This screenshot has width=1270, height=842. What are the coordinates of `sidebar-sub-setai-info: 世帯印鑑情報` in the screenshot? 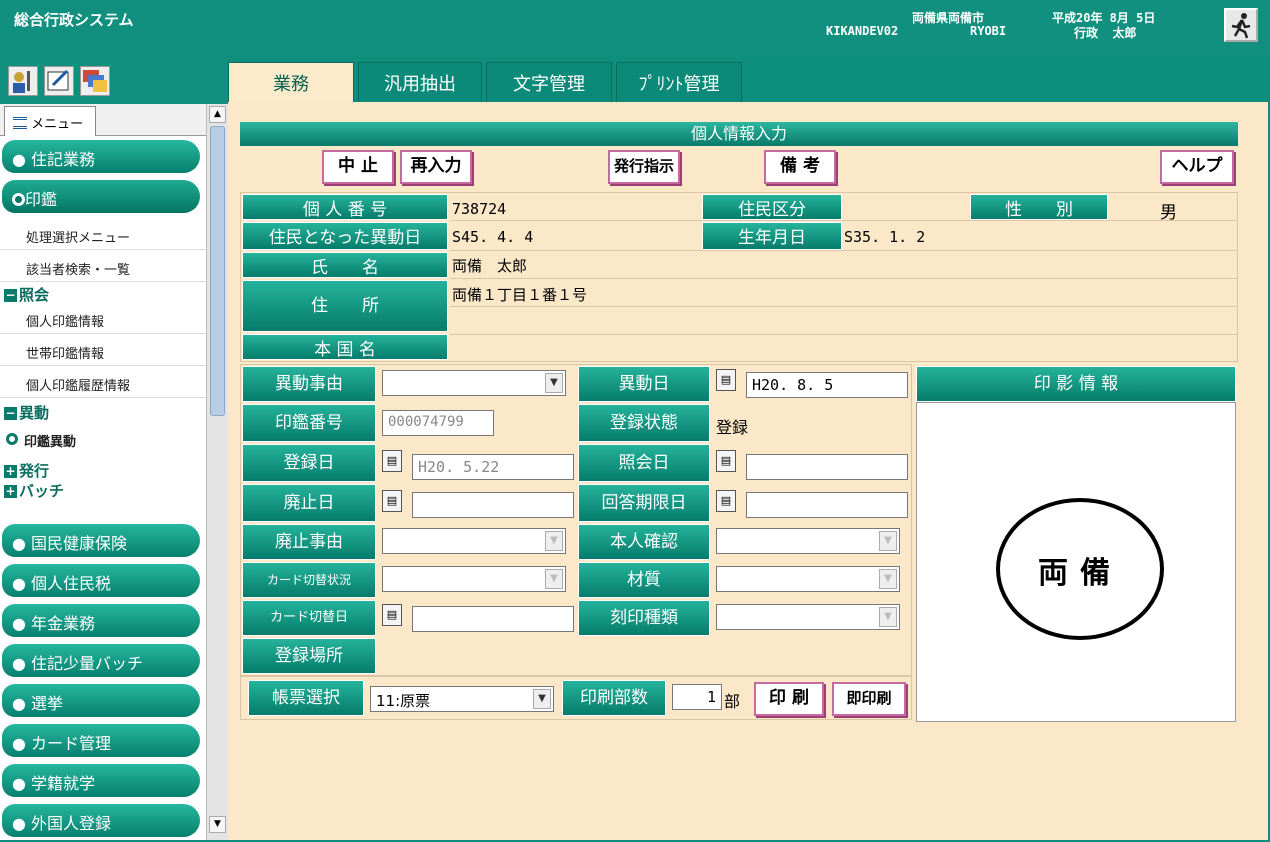 It's located at (103, 351).